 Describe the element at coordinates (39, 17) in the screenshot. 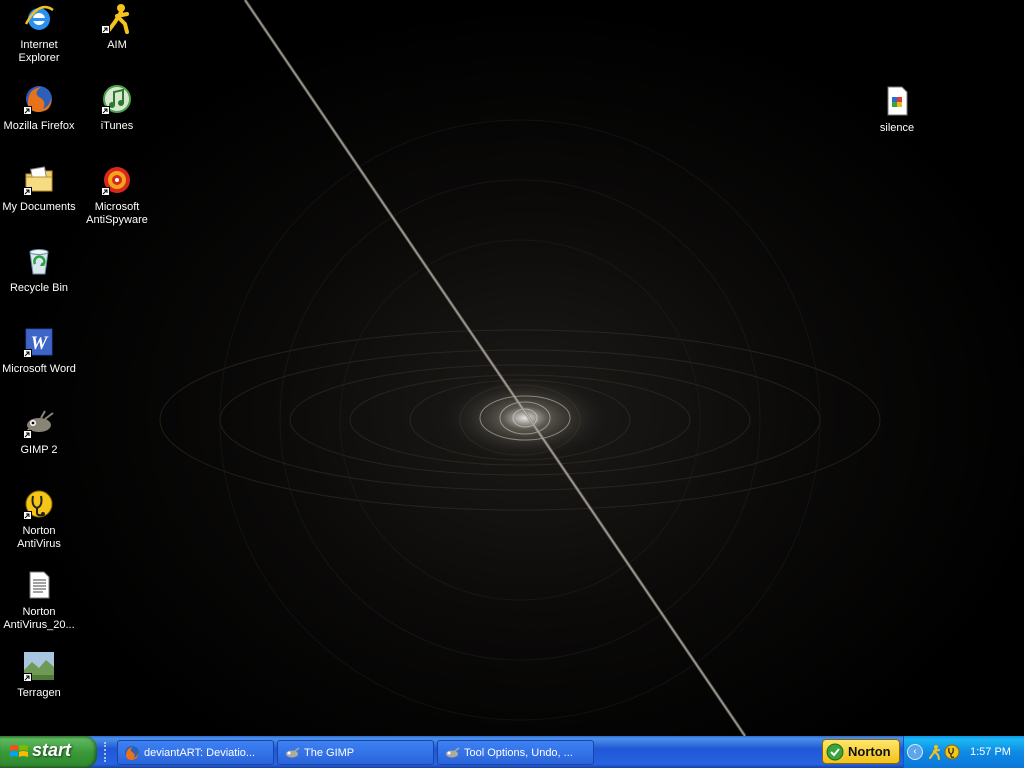

I see `internet-explorer-icon` at that location.